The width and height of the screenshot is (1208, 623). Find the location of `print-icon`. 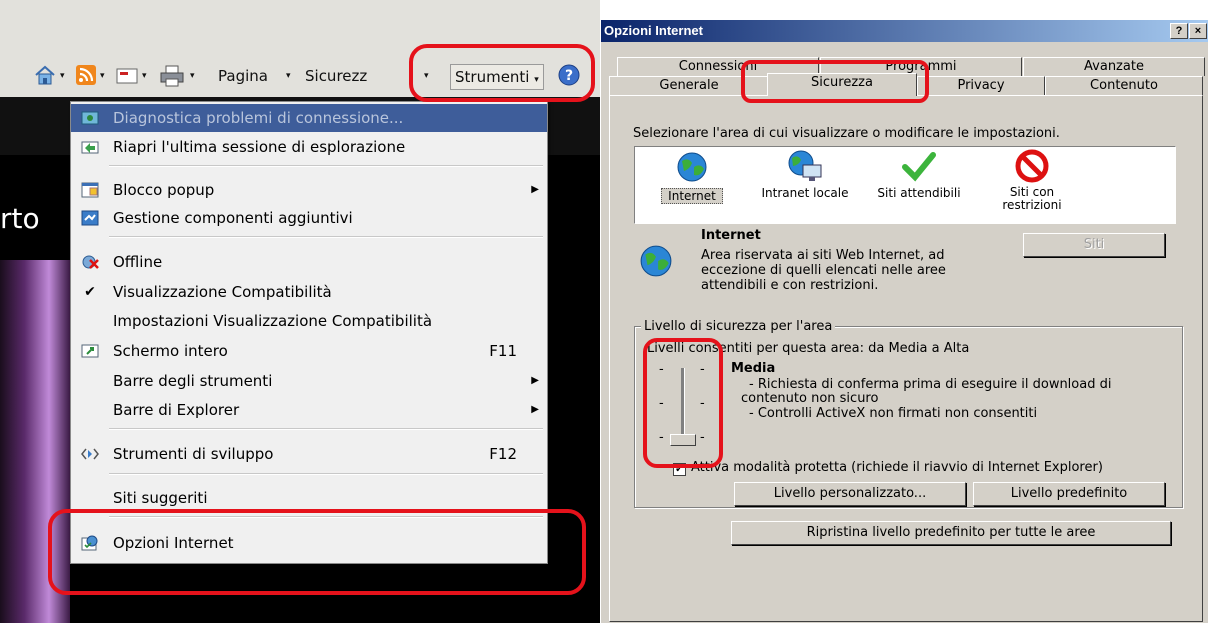

print-icon is located at coordinates (172, 76).